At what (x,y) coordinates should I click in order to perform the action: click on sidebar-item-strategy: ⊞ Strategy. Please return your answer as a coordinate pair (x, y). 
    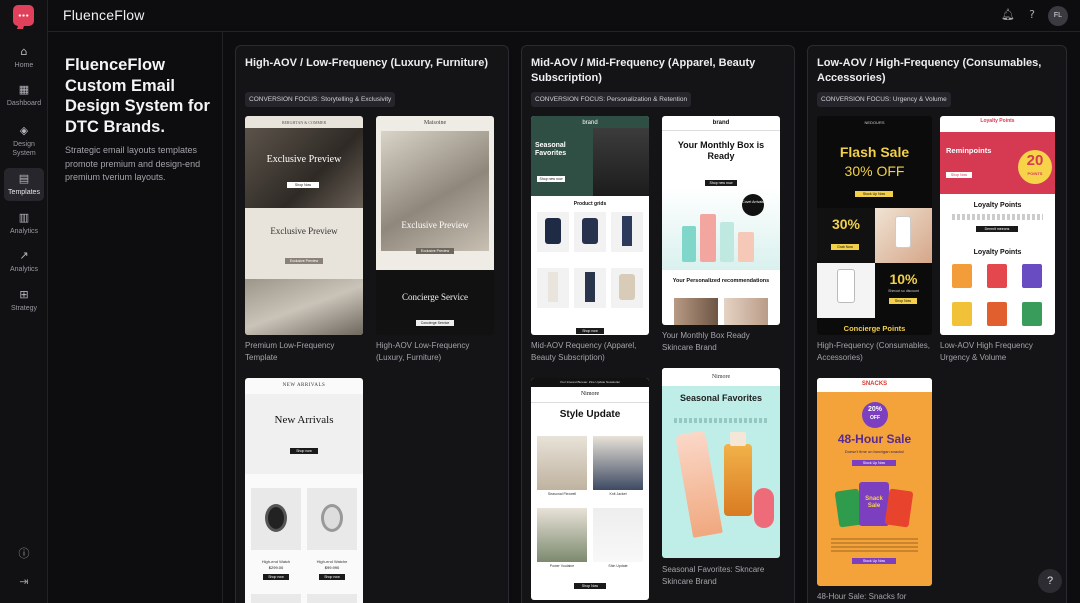
    Looking at the image, I should click on (24, 300).